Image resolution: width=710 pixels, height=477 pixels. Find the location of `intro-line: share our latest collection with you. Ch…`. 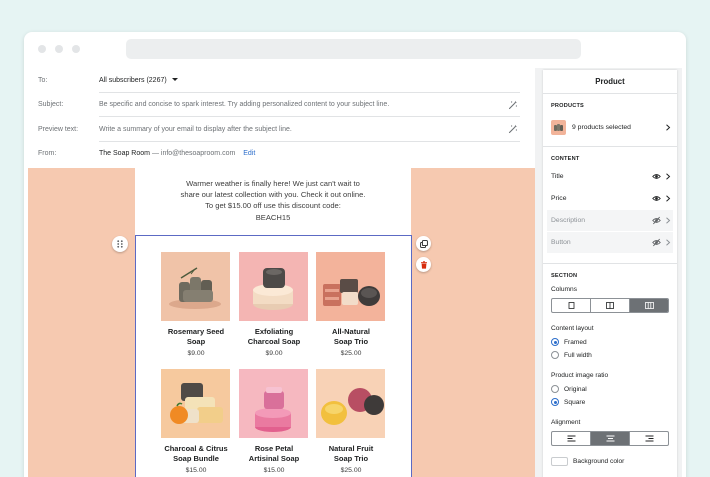

intro-line: share our latest collection with you. Ch… is located at coordinates (273, 195).